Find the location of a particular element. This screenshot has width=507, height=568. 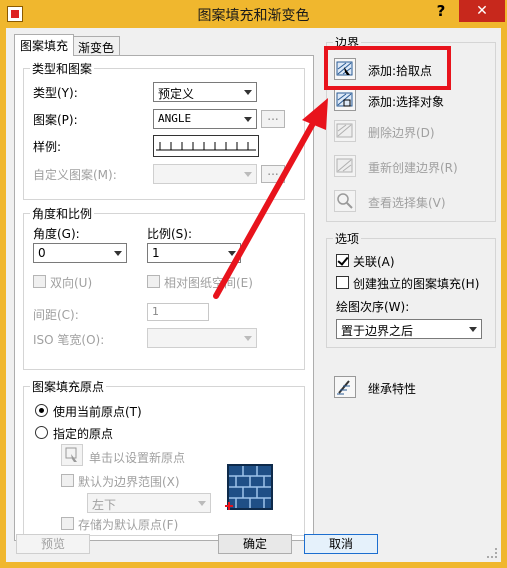

title-bar: 图案填充和渐变色 ? ✕ is located at coordinates (253, 14).